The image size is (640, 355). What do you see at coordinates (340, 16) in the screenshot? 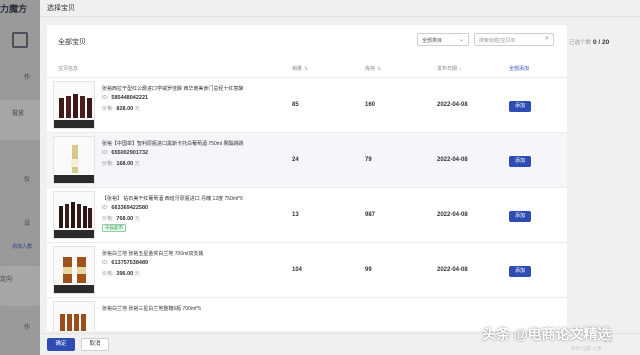
I see `modal-divider` at bounding box center [340, 16].